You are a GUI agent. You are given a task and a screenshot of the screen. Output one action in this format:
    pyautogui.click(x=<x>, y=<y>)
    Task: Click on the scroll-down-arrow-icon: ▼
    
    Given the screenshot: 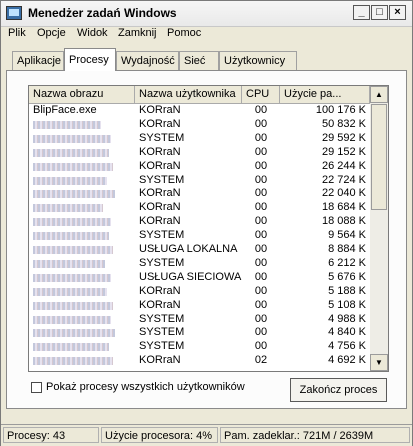 What is the action you would take?
    pyautogui.click(x=379, y=362)
    